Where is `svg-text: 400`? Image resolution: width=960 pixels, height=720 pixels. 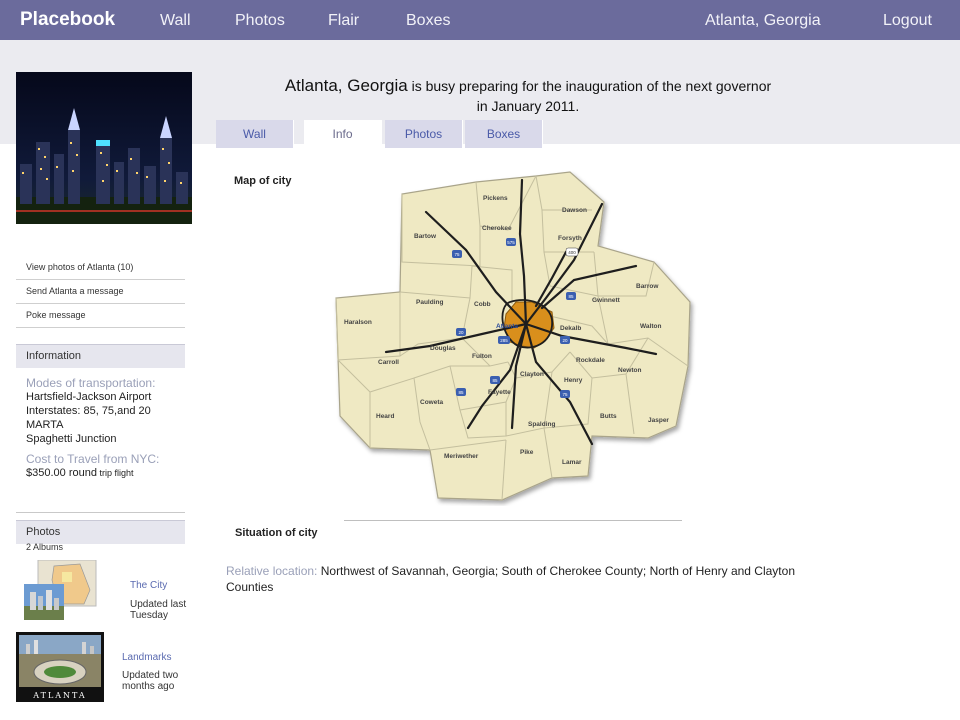
svg-text: 400 is located at coordinates (572, 252).